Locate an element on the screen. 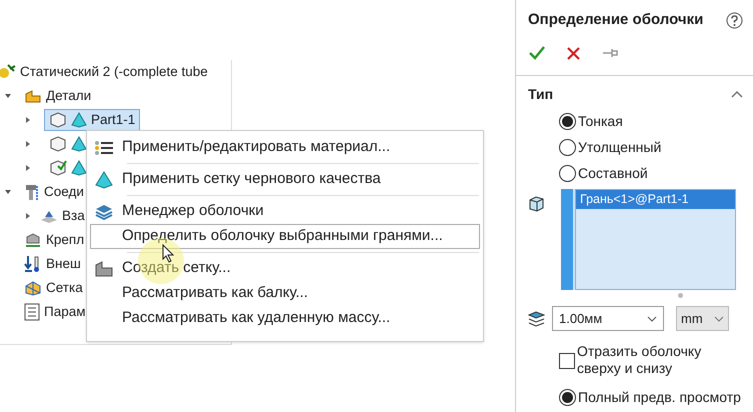 This screenshot has height=412, width=753. menu-item: Менеджер оболочки is located at coordinates (285, 211).